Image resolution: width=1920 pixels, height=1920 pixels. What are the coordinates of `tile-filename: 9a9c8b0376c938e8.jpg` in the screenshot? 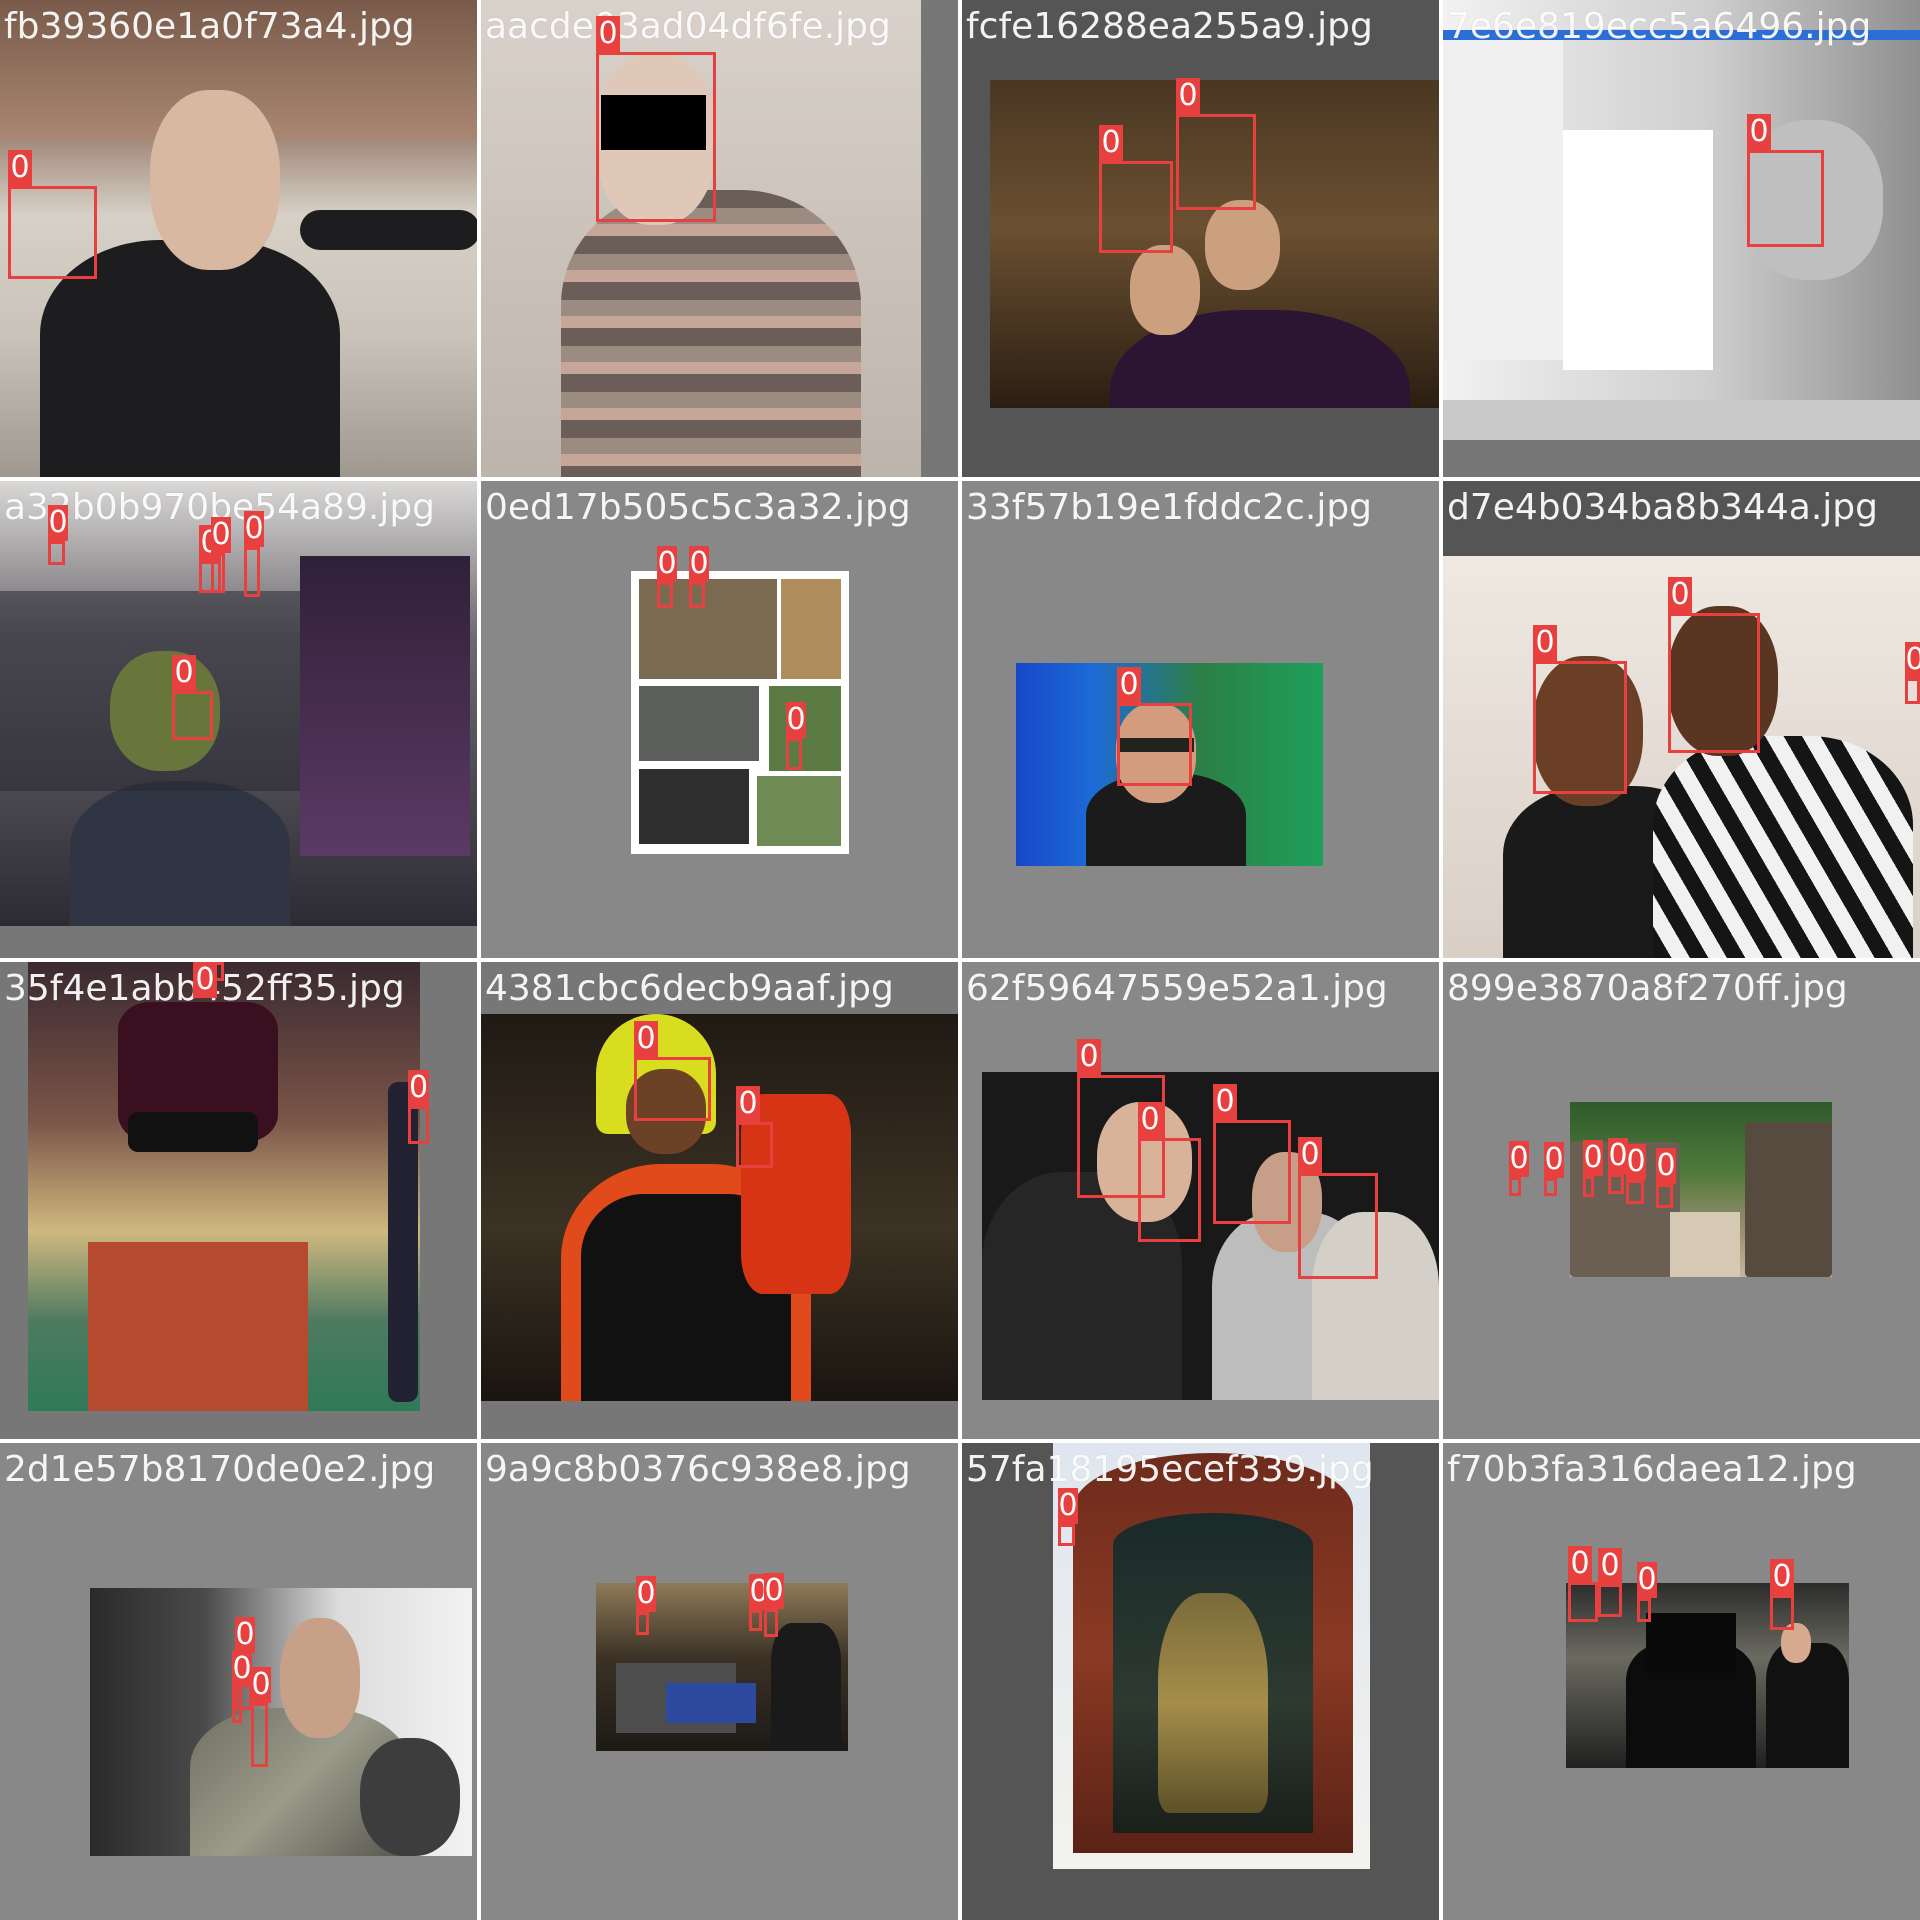 It's located at (698, 1469).